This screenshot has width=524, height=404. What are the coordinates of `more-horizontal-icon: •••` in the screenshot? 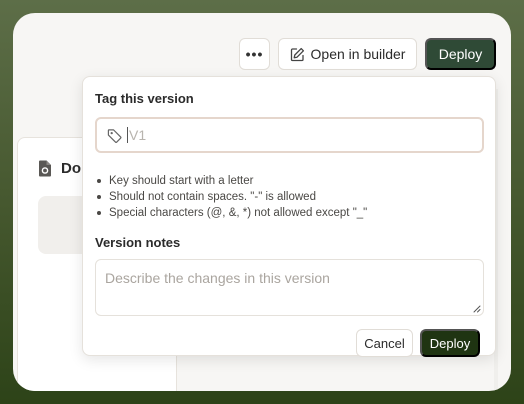 It's located at (254, 54).